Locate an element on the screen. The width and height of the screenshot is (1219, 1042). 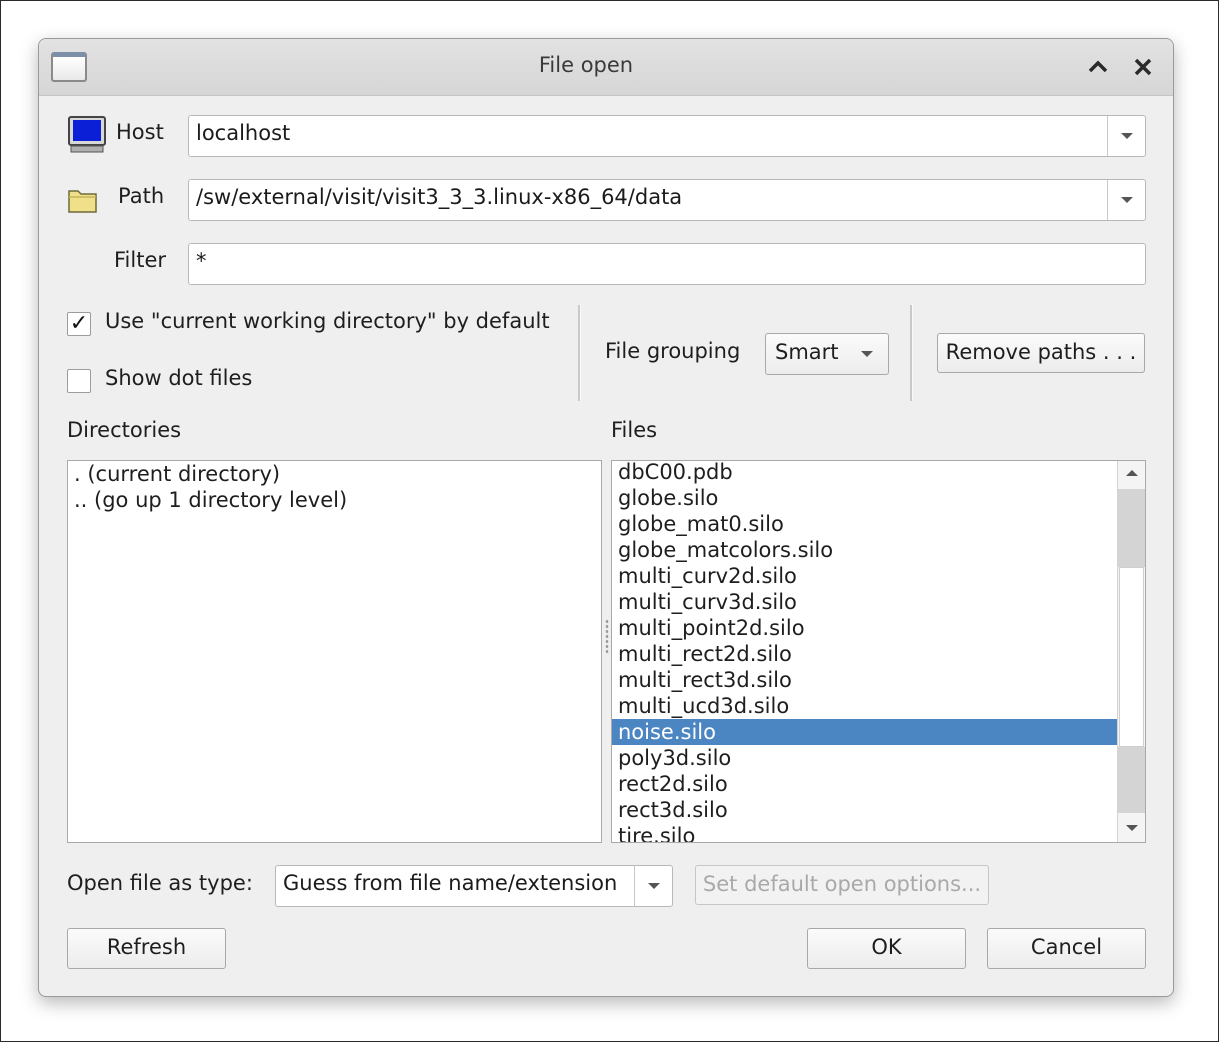
file-item: noise.silo is located at coordinates (865, 732).